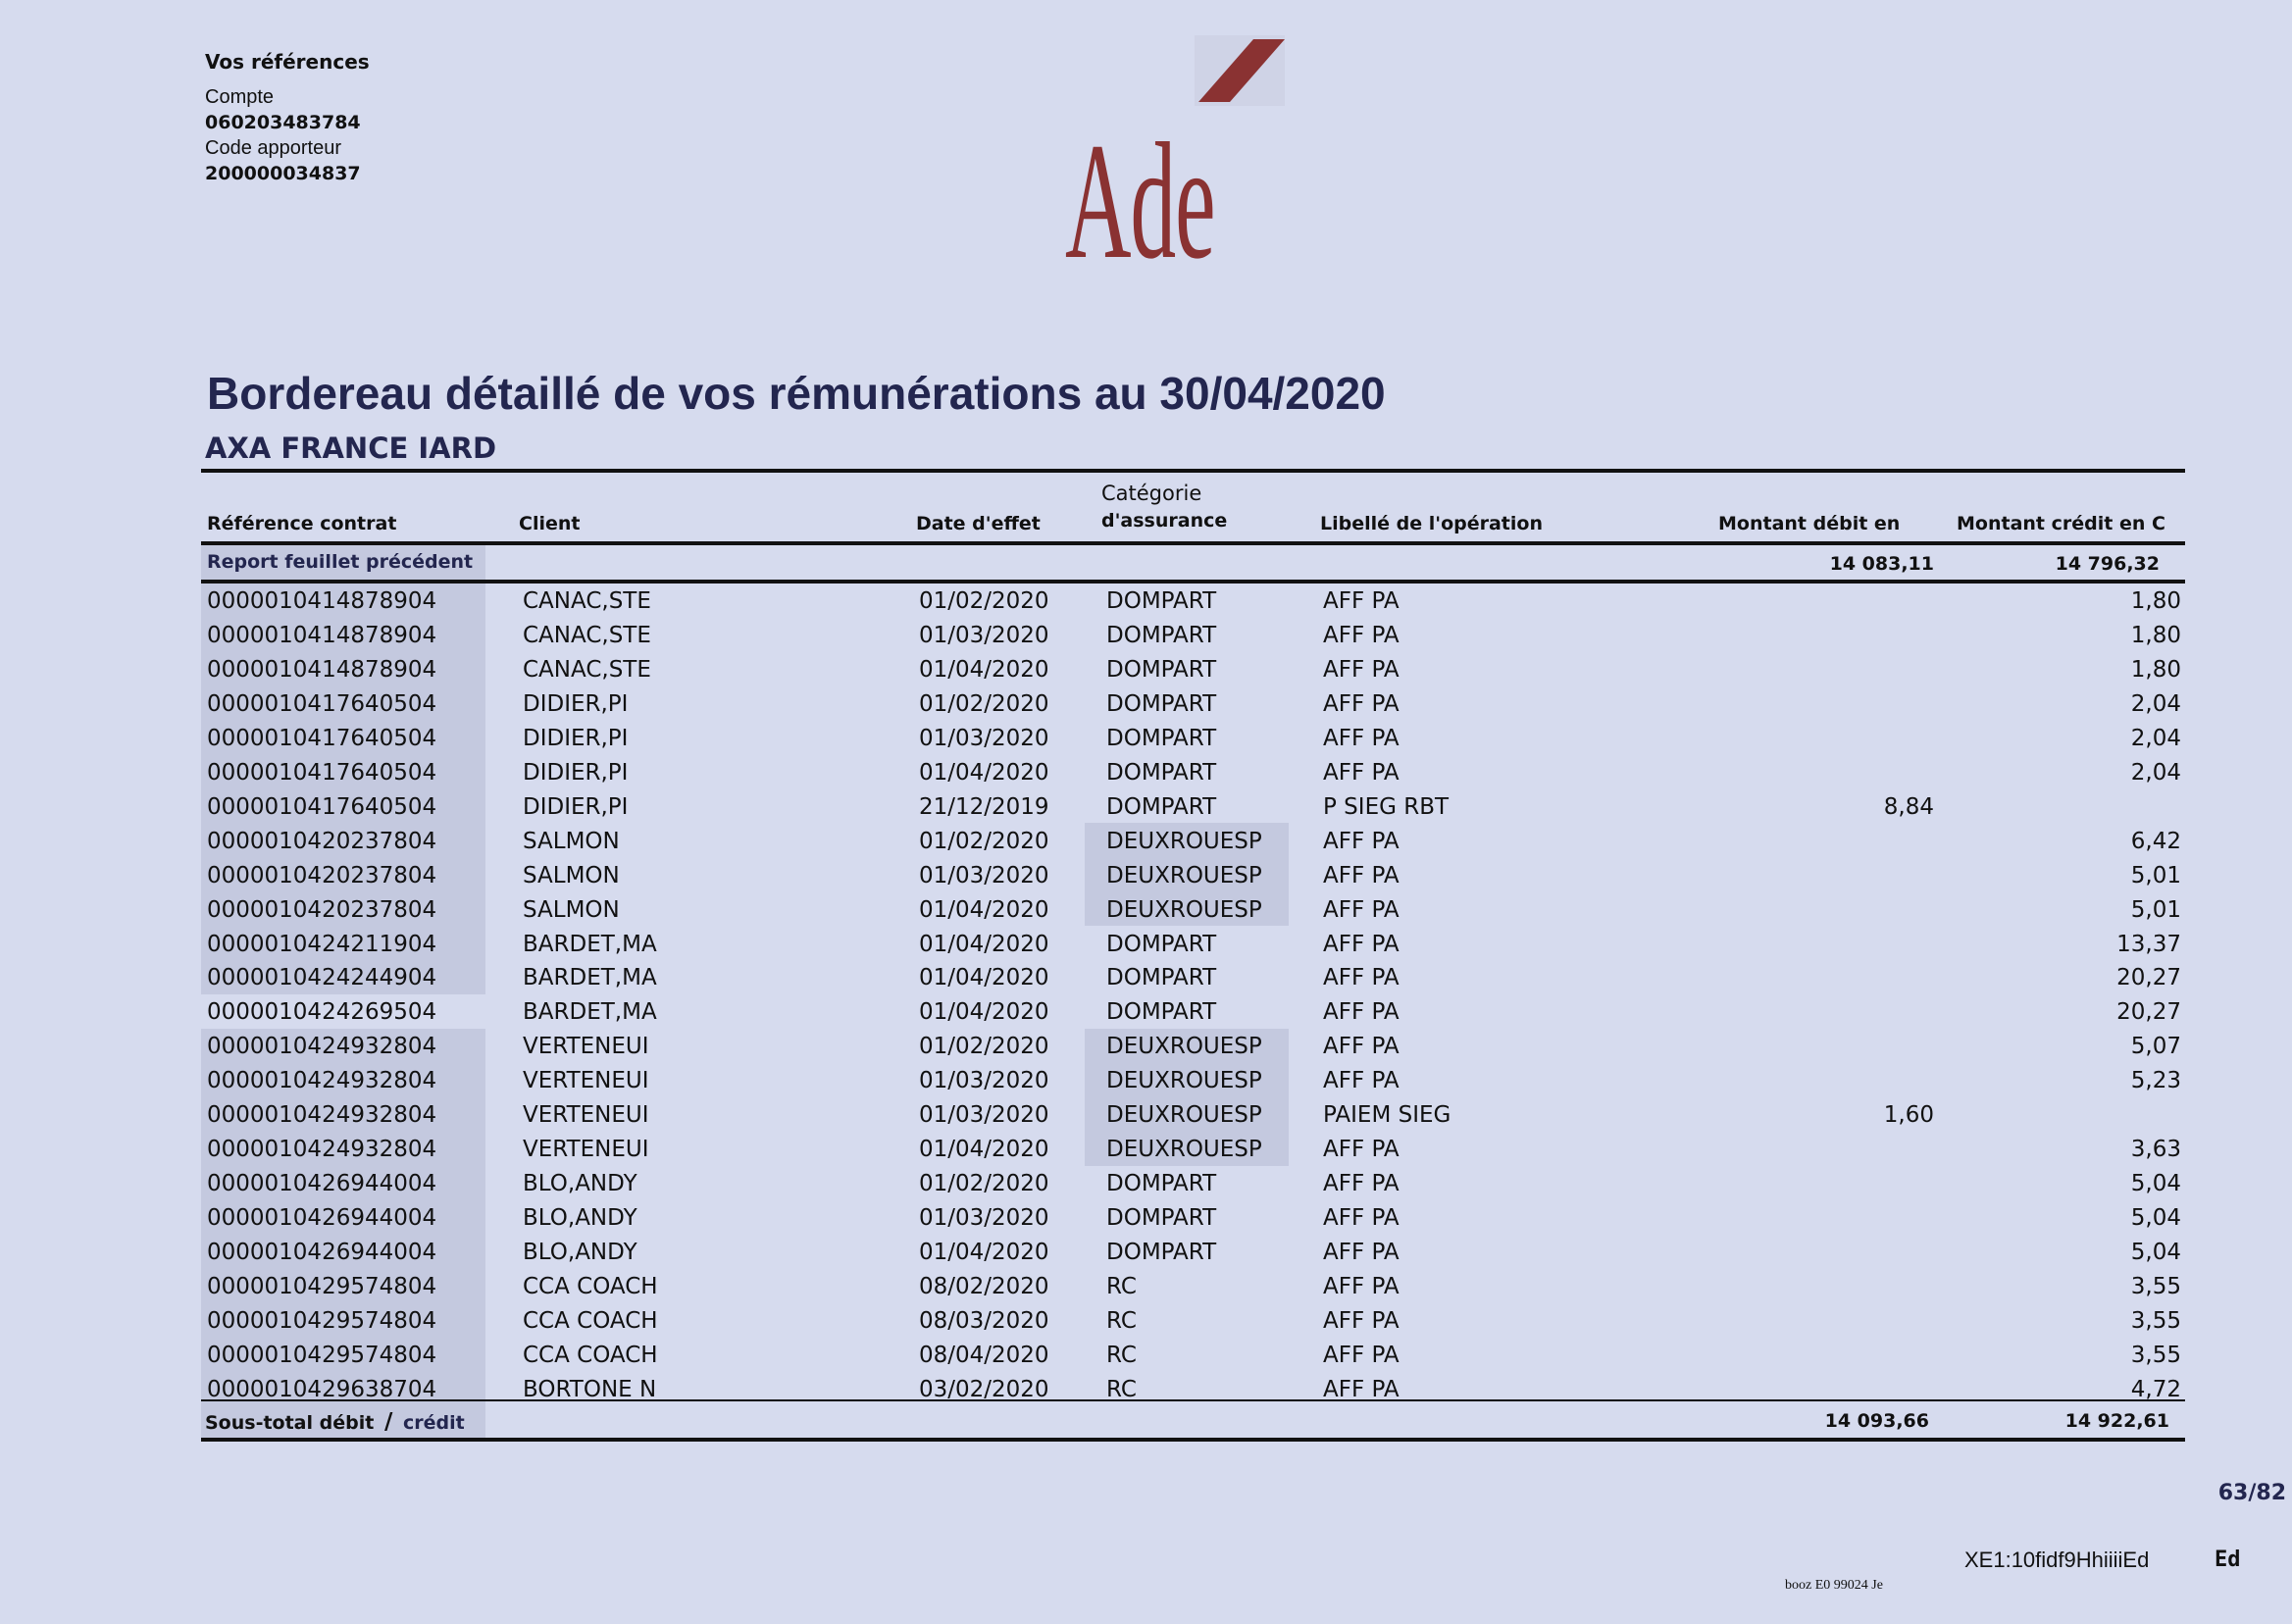  I want to click on references-heading: Vos références, so click(287, 62).